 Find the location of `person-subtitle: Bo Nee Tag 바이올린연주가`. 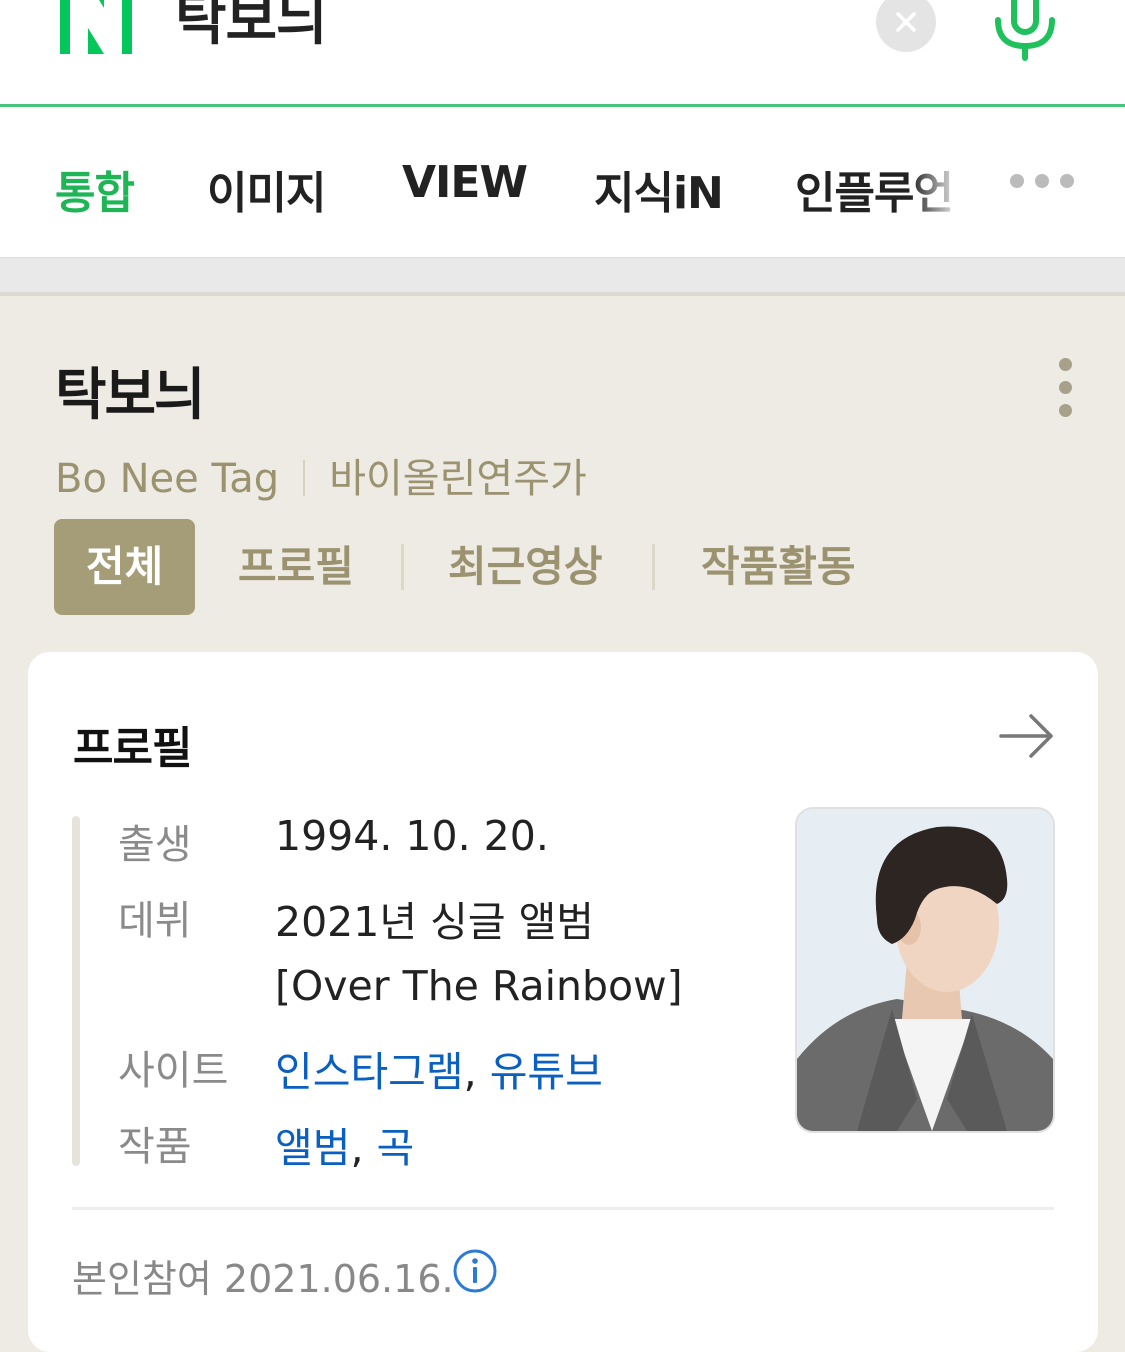

person-subtitle: Bo Nee Tag 바이올린연주가 is located at coordinates (321, 475).